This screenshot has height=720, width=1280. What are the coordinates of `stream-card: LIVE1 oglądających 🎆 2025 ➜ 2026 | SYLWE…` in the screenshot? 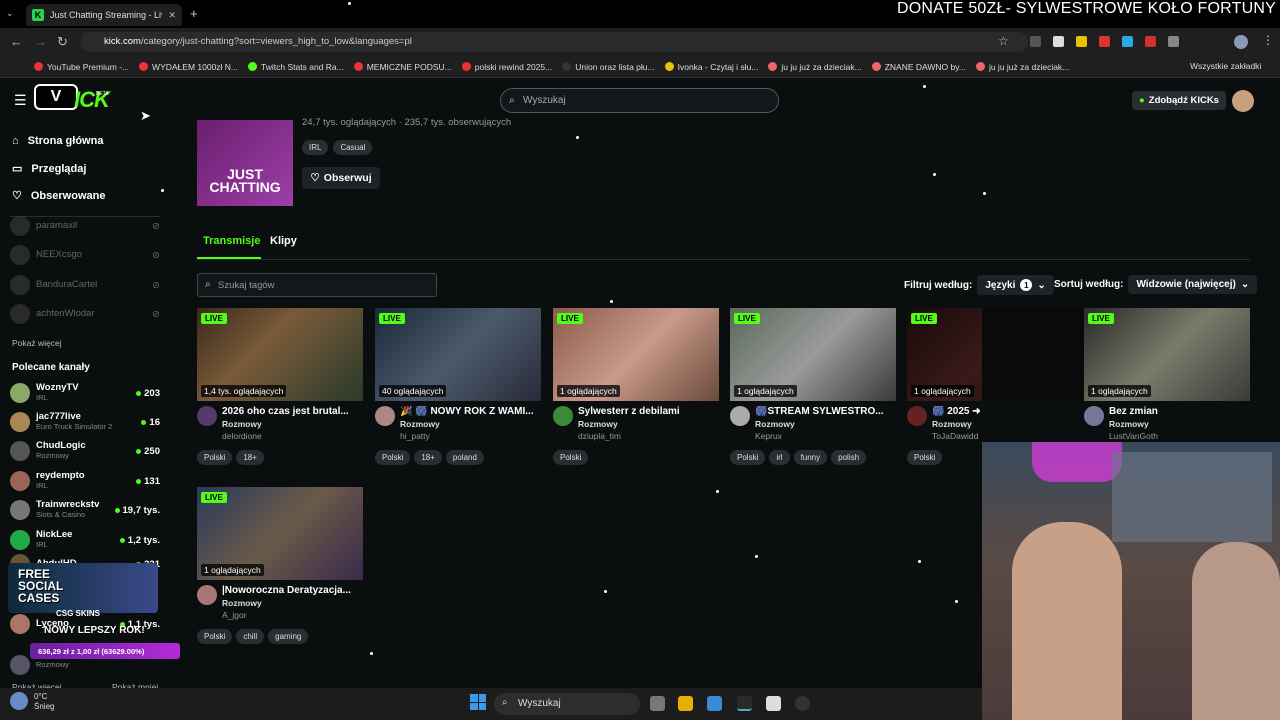 It's located at (944, 388).